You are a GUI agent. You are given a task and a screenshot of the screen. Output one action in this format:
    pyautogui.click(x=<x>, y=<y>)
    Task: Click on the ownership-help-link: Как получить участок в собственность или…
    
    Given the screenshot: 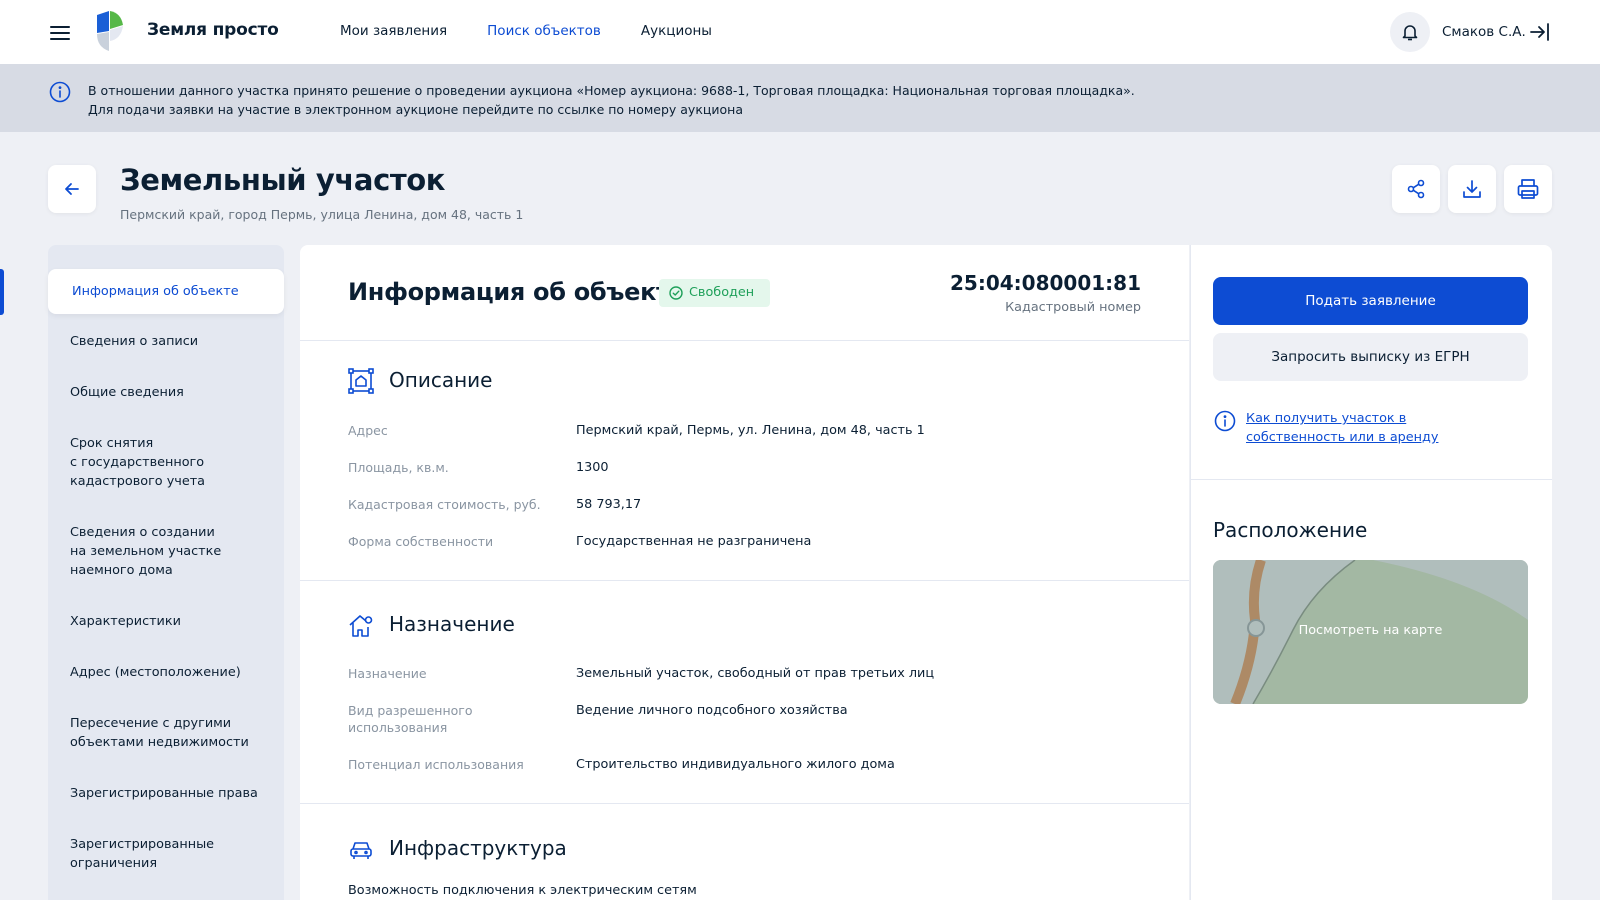 What is the action you would take?
    pyautogui.click(x=1376, y=428)
    